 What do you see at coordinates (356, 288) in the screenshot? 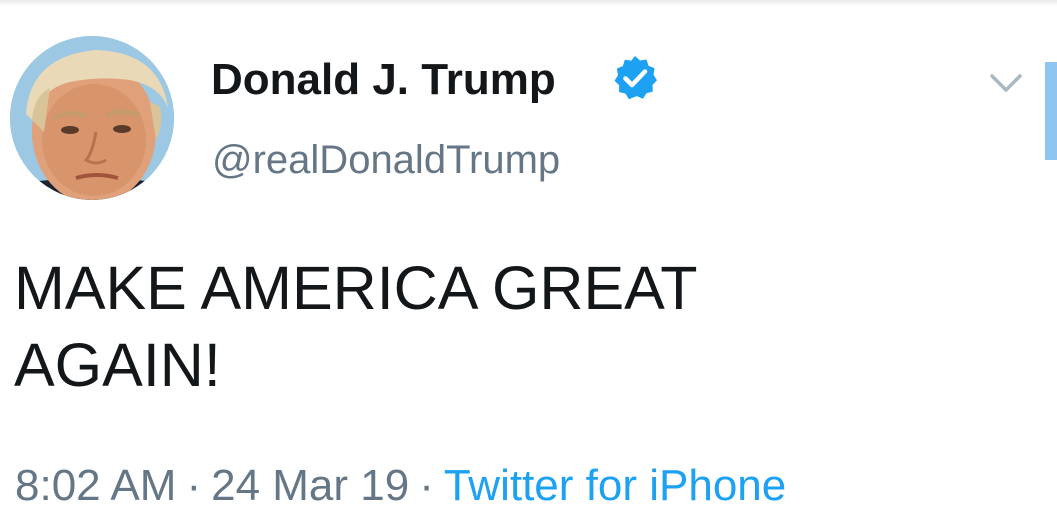
I see `tweet-text-line: MAKE AMERICA GREAT` at bounding box center [356, 288].